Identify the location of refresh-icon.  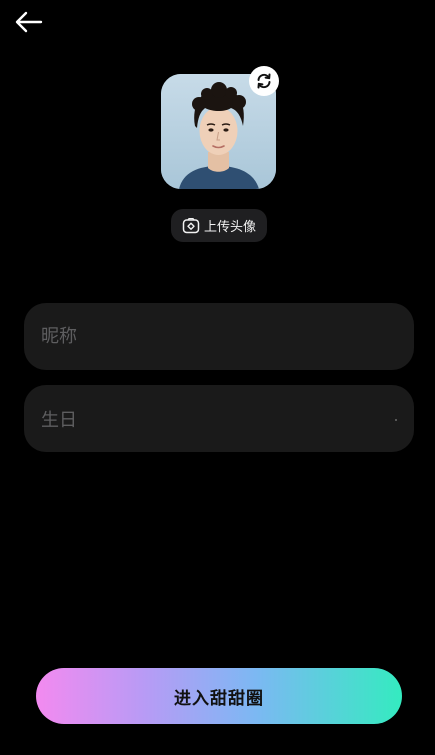
(264, 81).